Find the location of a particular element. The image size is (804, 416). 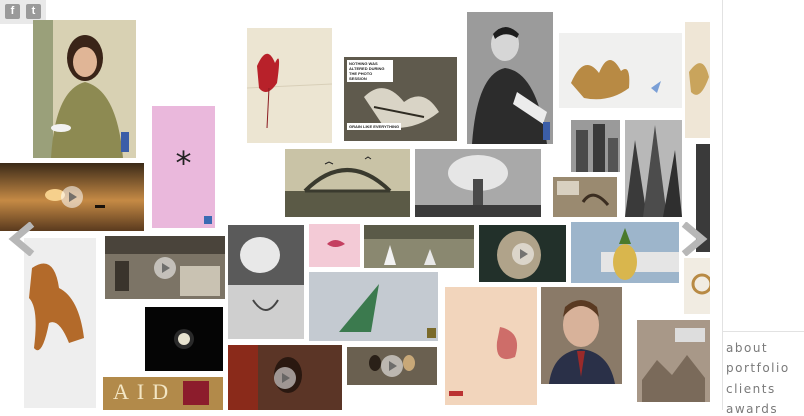

facebook-label: f is located at coordinates (12, 11).